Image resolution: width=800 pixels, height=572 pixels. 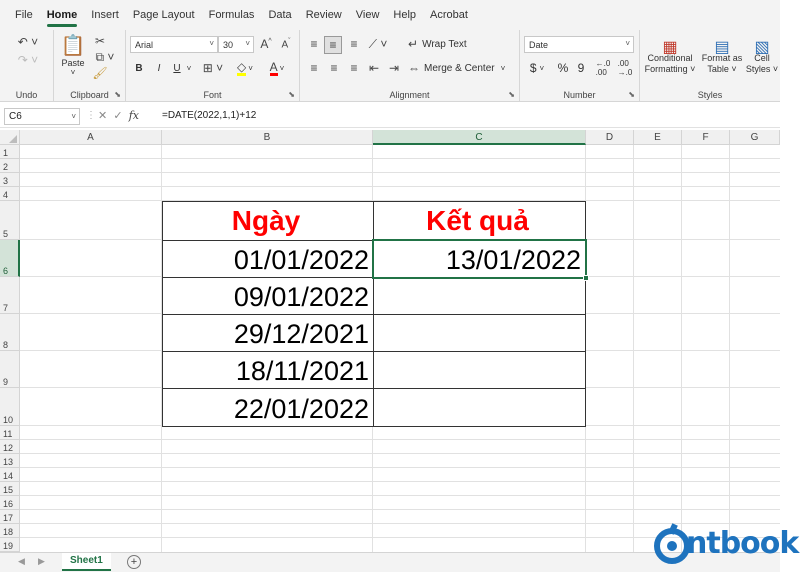 What do you see at coordinates (354, 44) in the screenshot?
I see `align-bottom-button: ≡` at bounding box center [354, 44].